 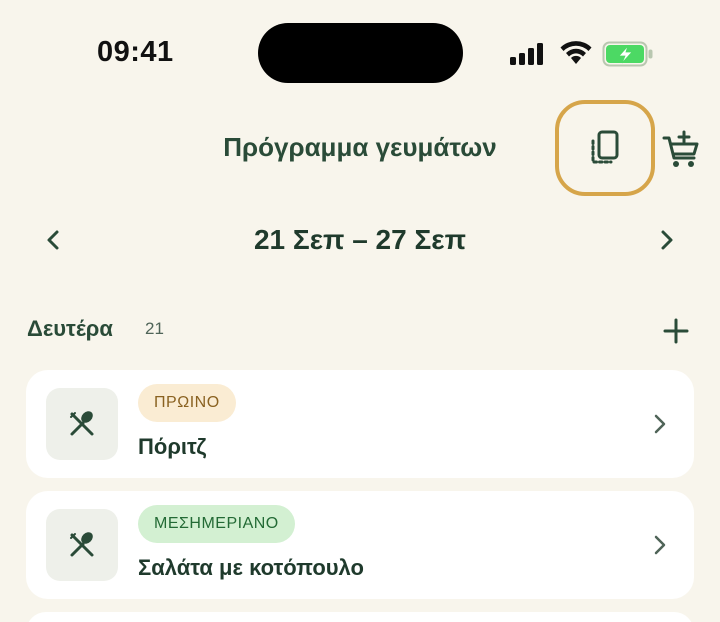 What do you see at coordinates (172, 446) in the screenshot?
I see `meal-title: Πόριτζ` at bounding box center [172, 446].